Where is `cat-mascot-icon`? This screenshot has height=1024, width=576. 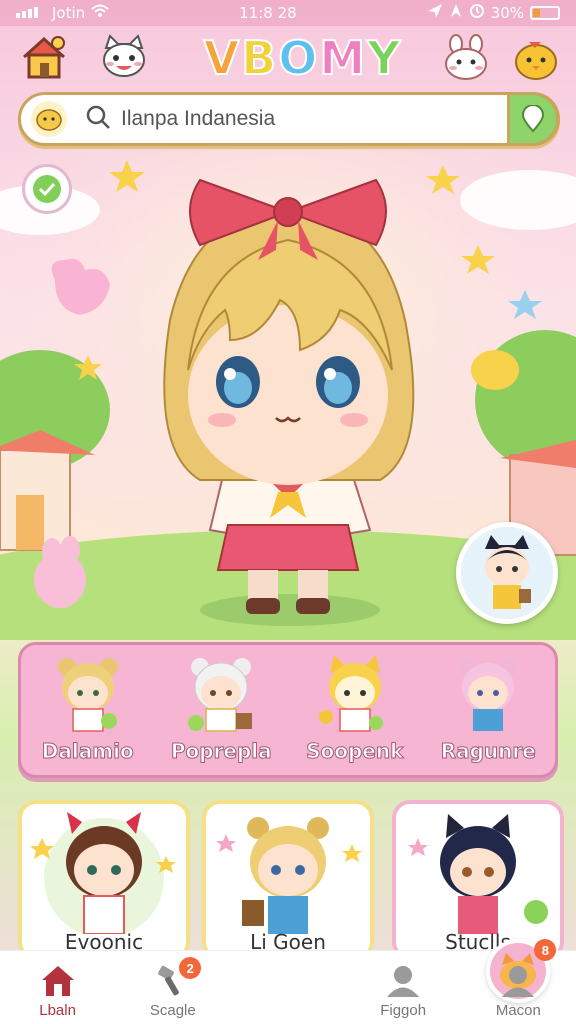 cat-mascot-icon is located at coordinates (124, 58).